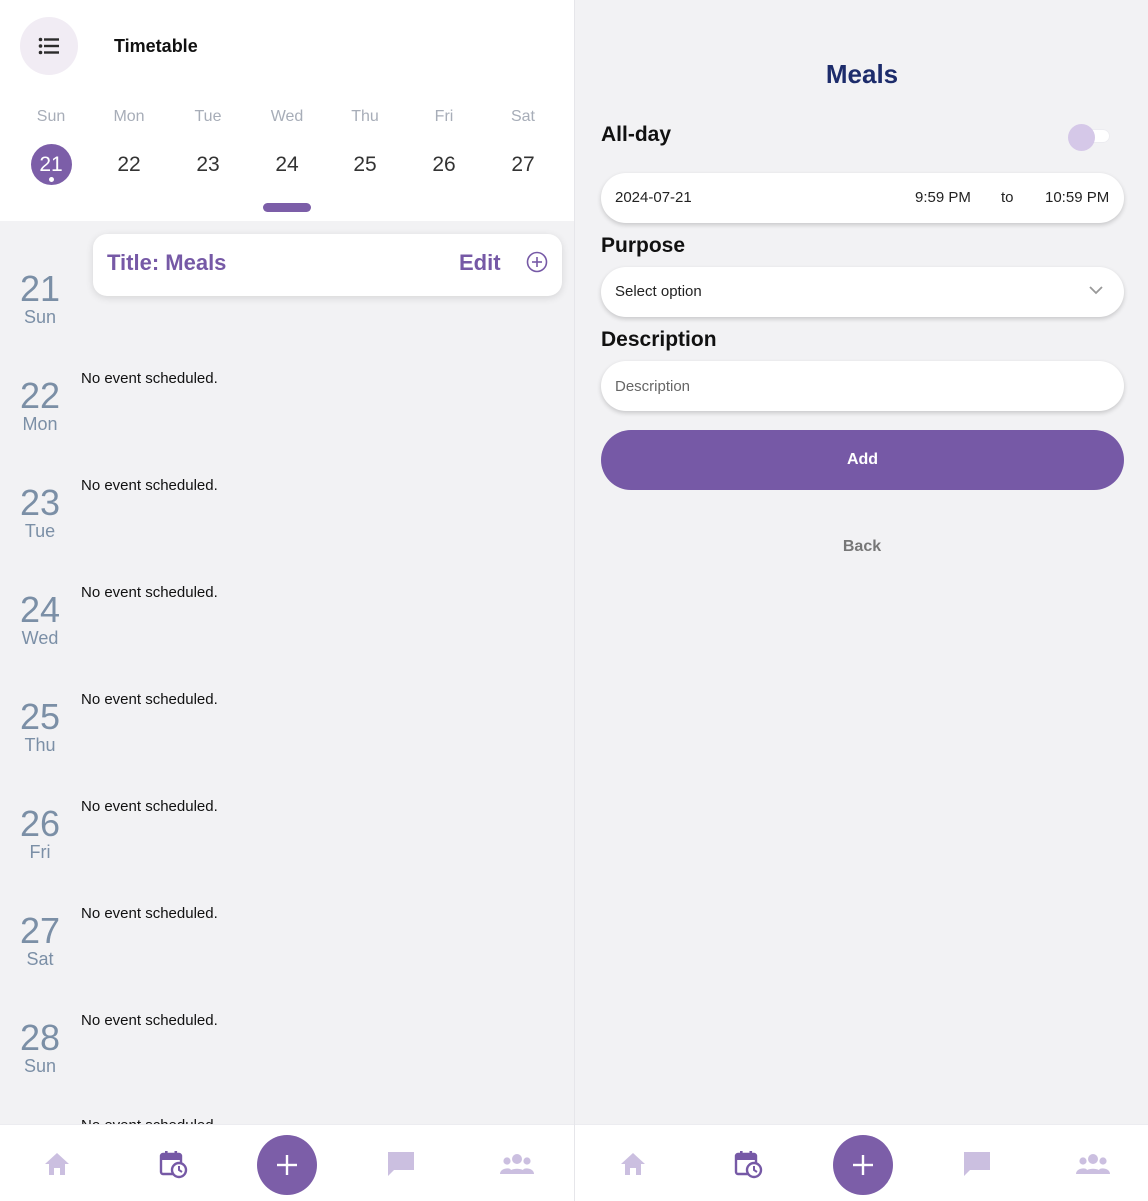 This screenshot has height=1201, width=1148. I want to click on week-day-name: Sun, so click(51, 116).